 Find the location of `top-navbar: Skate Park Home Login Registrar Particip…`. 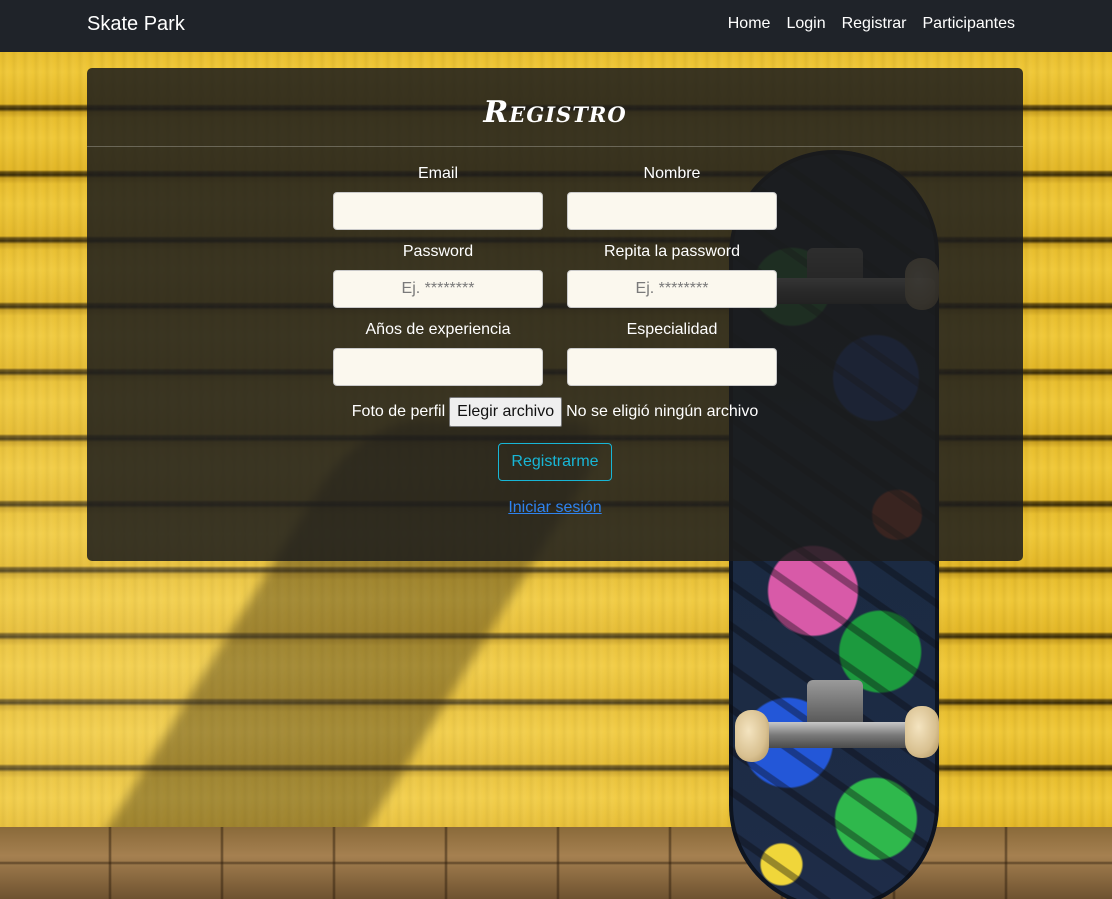

top-navbar: Skate Park Home Login Registrar Particip… is located at coordinates (556, 26).